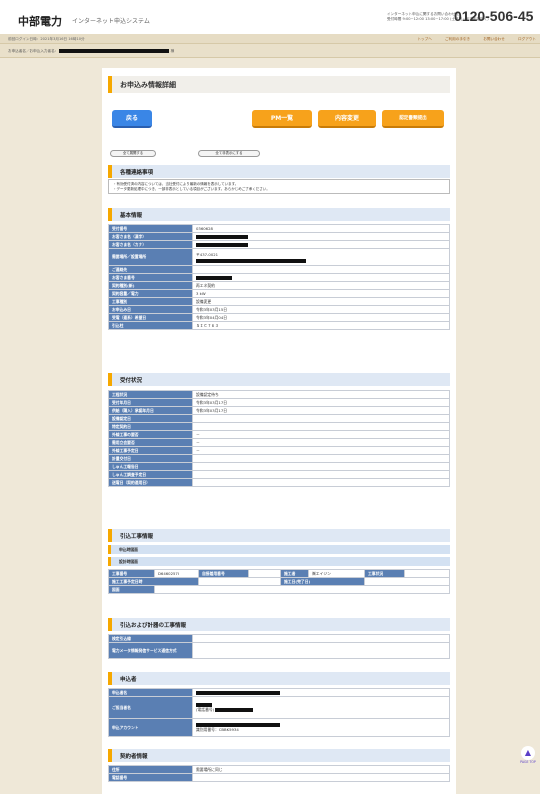 The width and height of the screenshot is (540, 794). Describe the element at coordinates (150, 426) in the screenshot. I see `row-label: 特定契約日` at that location.